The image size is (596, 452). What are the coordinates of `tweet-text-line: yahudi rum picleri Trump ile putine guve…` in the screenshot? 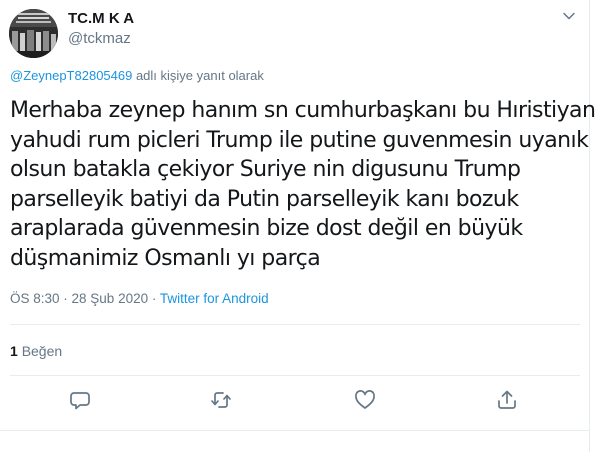 It's located at (299, 140).